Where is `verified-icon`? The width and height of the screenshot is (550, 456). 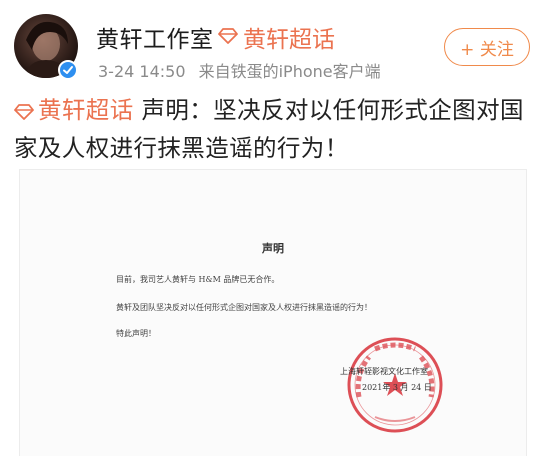 verified-icon is located at coordinates (68, 70).